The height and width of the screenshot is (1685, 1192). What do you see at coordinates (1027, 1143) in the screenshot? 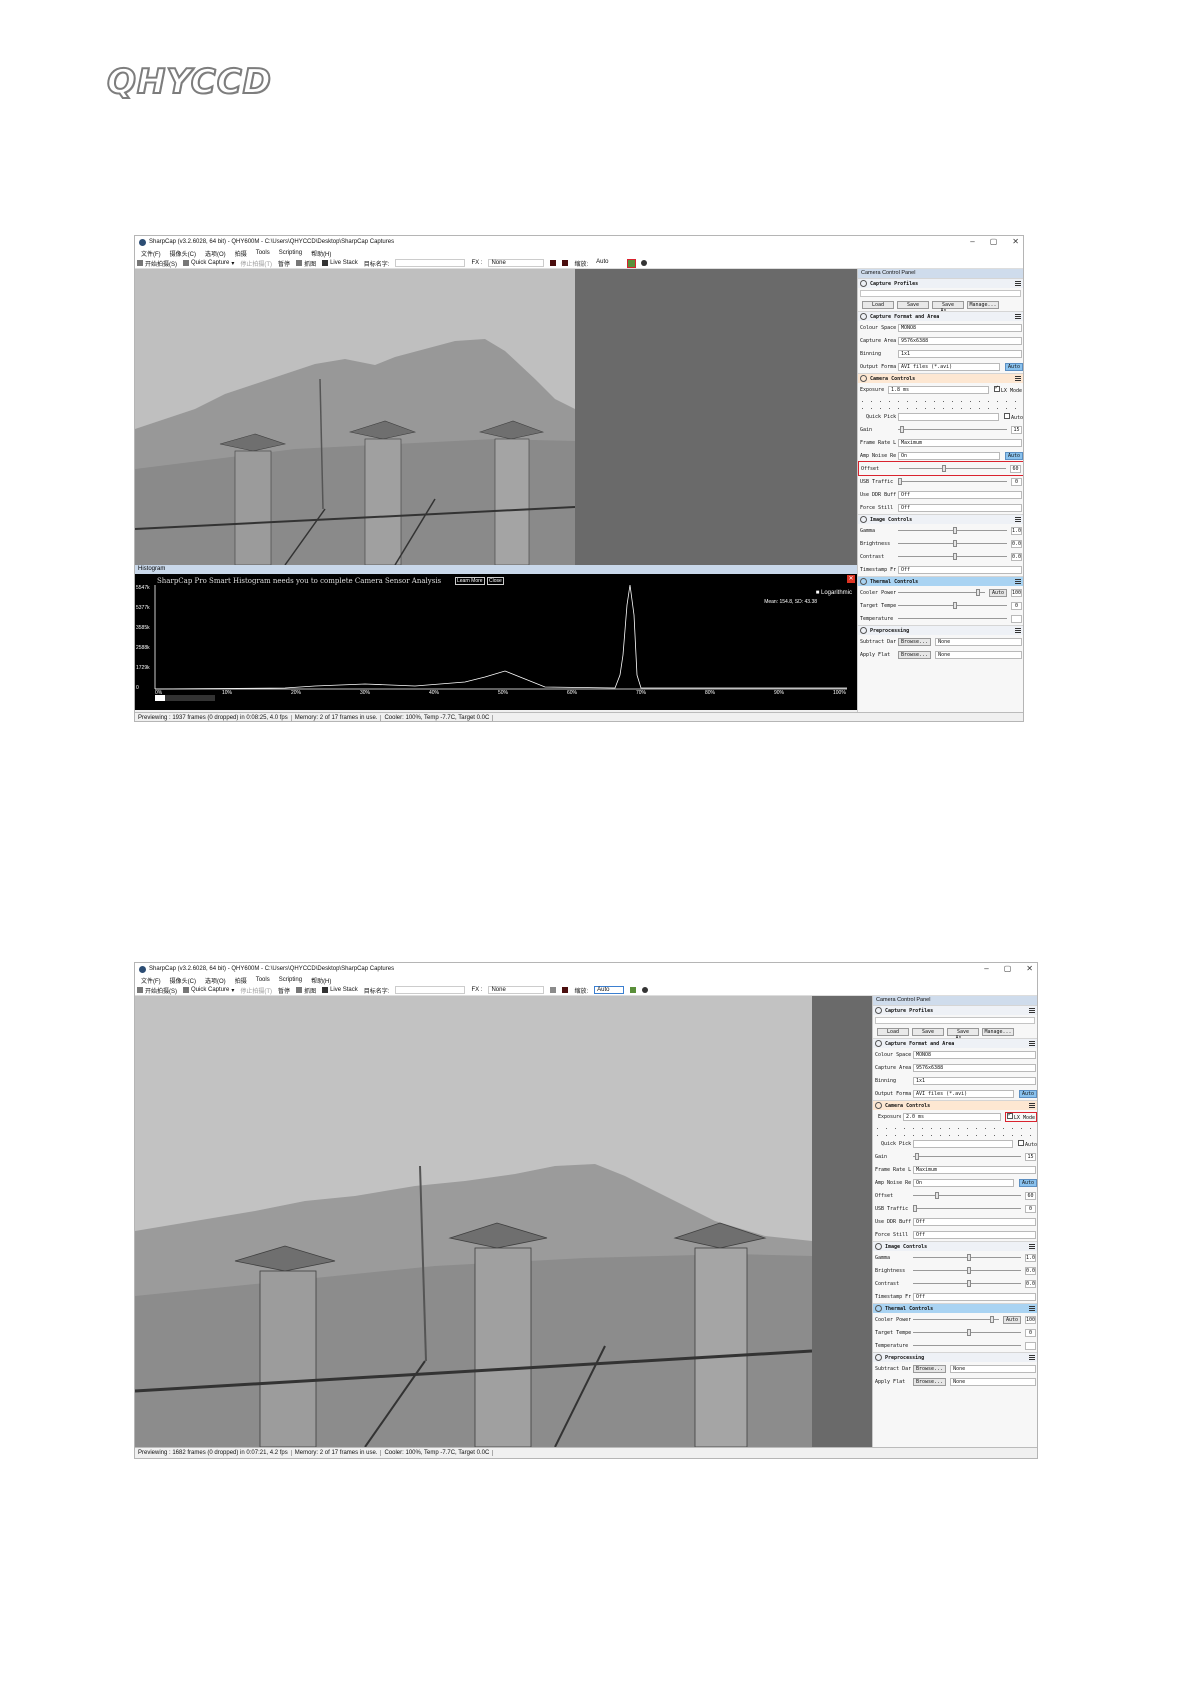
I see `auto-checkbox: Auto` at bounding box center [1027, 1143].